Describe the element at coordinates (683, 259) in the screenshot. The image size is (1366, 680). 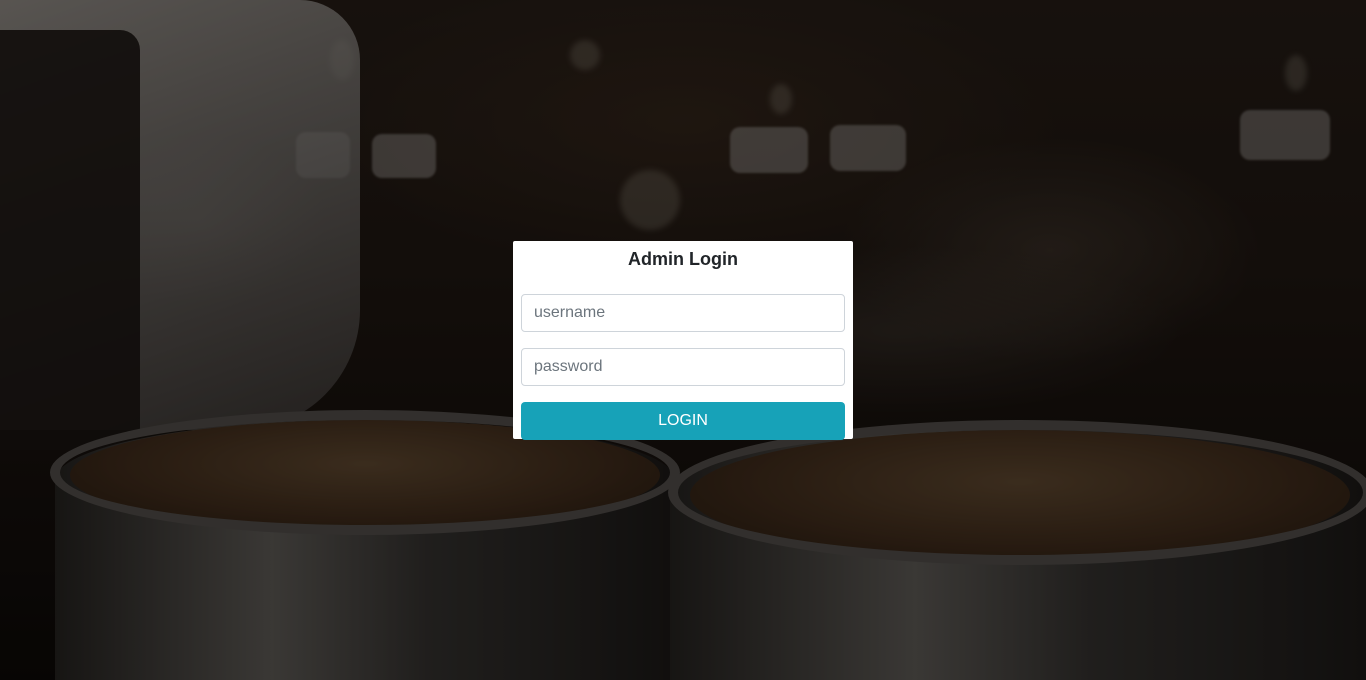
I see `login-title: Admin Login` at that location.